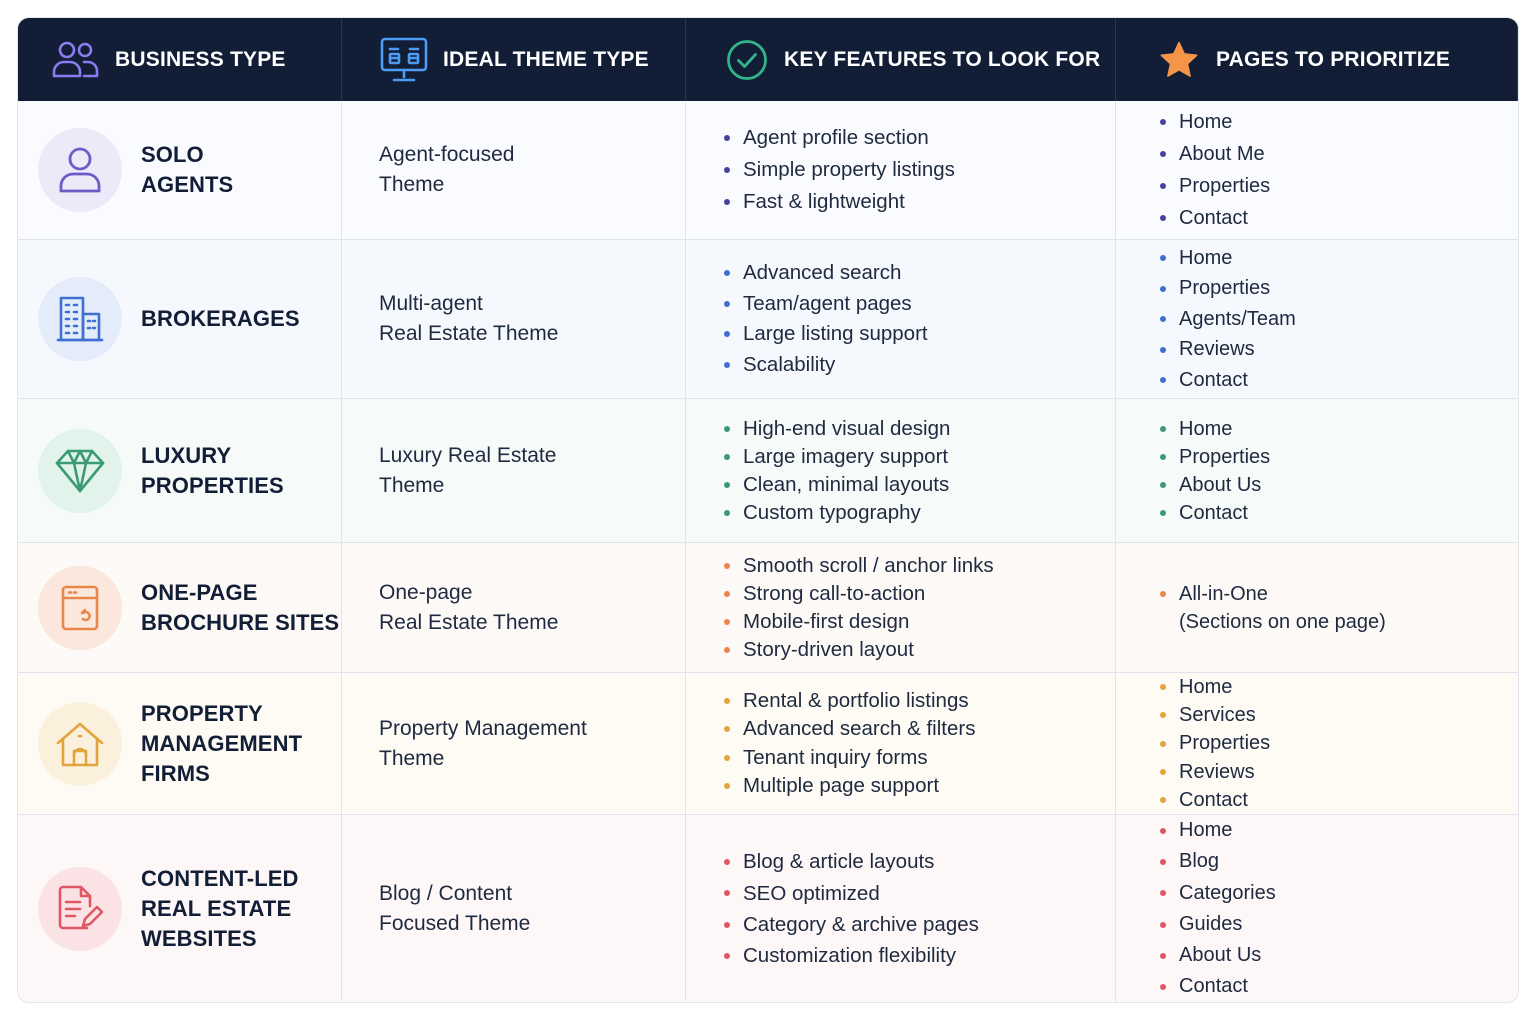 The image size is (1536, 1024). Describe the element at coordinates (514, 744) in the screenshot. I see `row-property-management-theme: Property Management Theme` at that location.